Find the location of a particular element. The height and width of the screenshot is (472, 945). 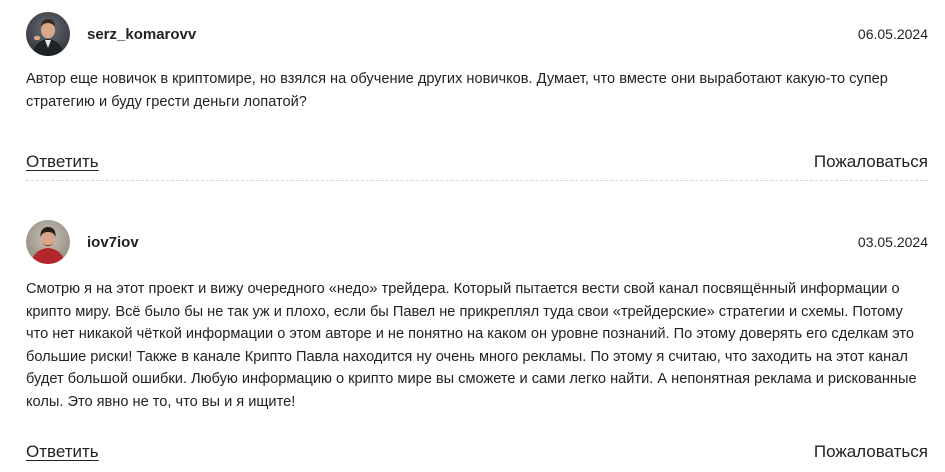

comment-username: iov7iov is located at coordinates (113, 242).